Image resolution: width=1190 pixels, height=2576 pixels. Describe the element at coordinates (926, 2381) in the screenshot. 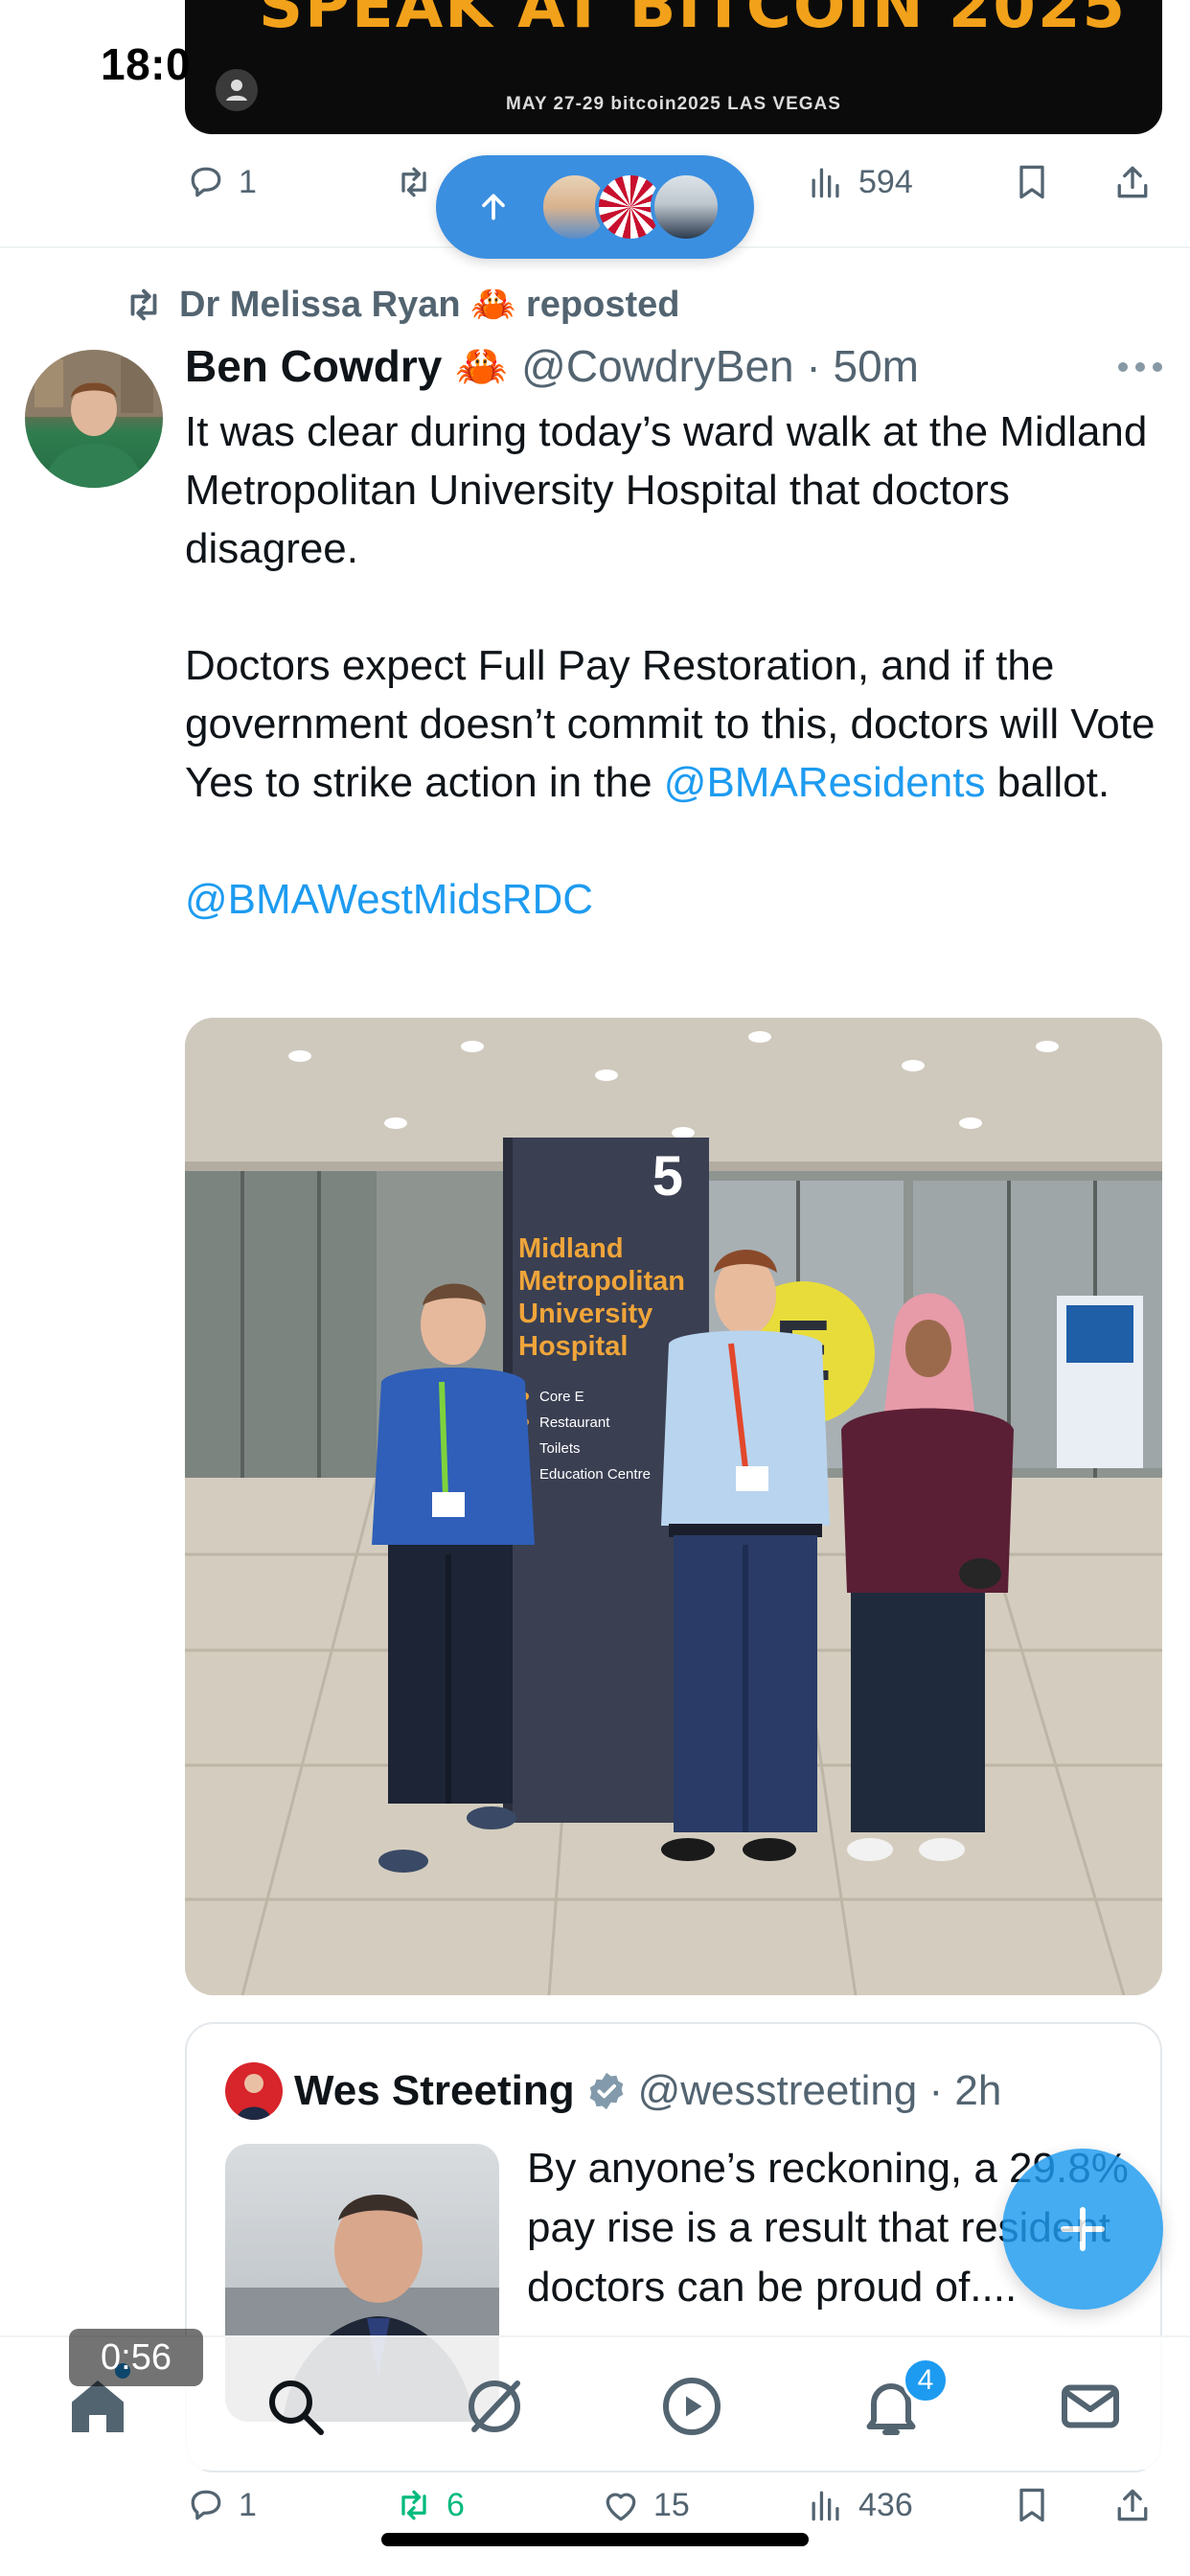

I see `notification-badge: 4` at that location.